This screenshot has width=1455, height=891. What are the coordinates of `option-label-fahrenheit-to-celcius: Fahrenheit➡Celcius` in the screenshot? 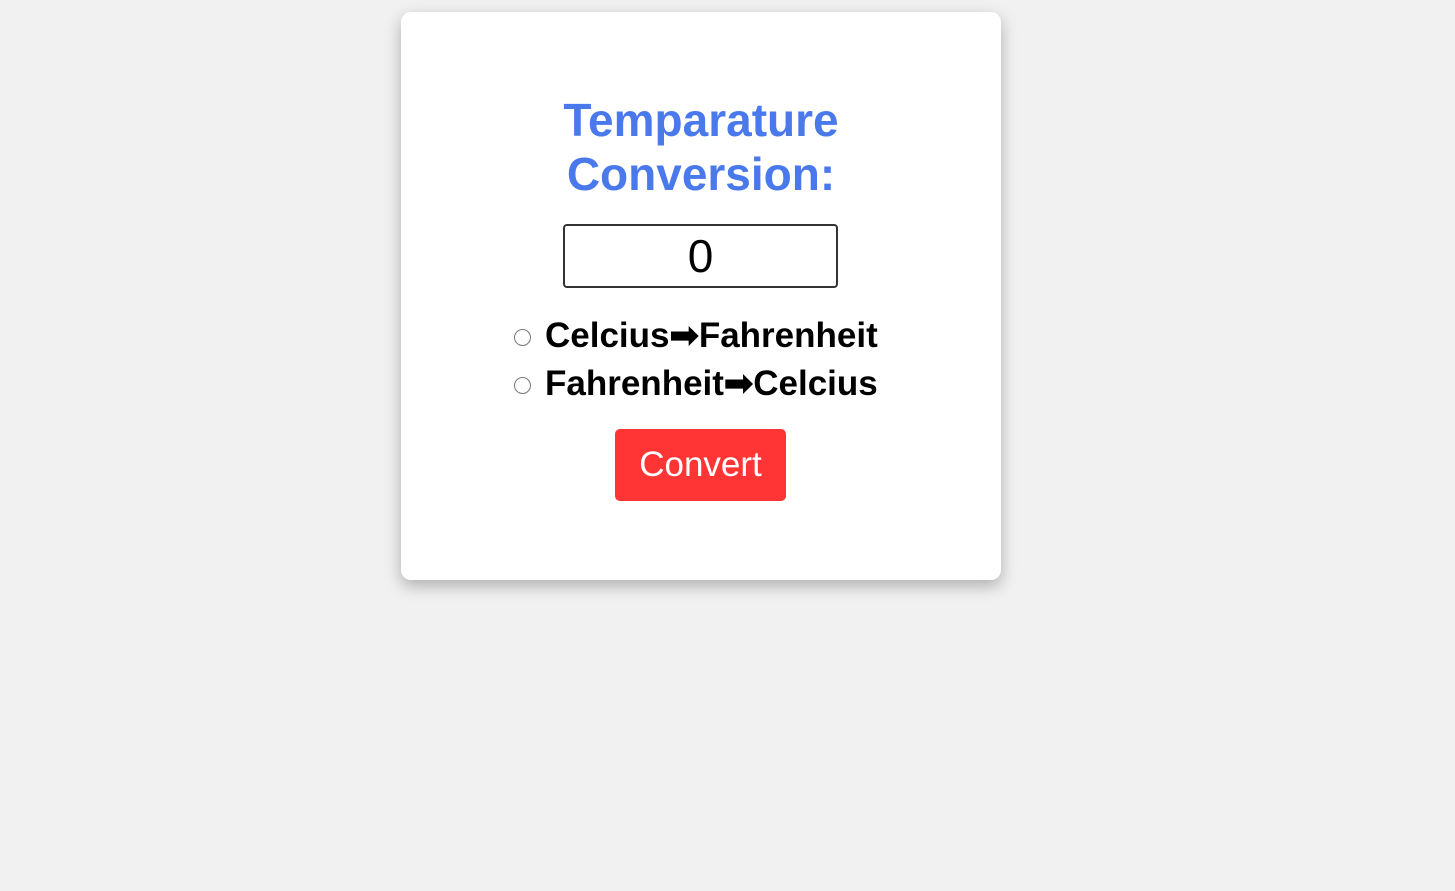 It's located at (711, 383).